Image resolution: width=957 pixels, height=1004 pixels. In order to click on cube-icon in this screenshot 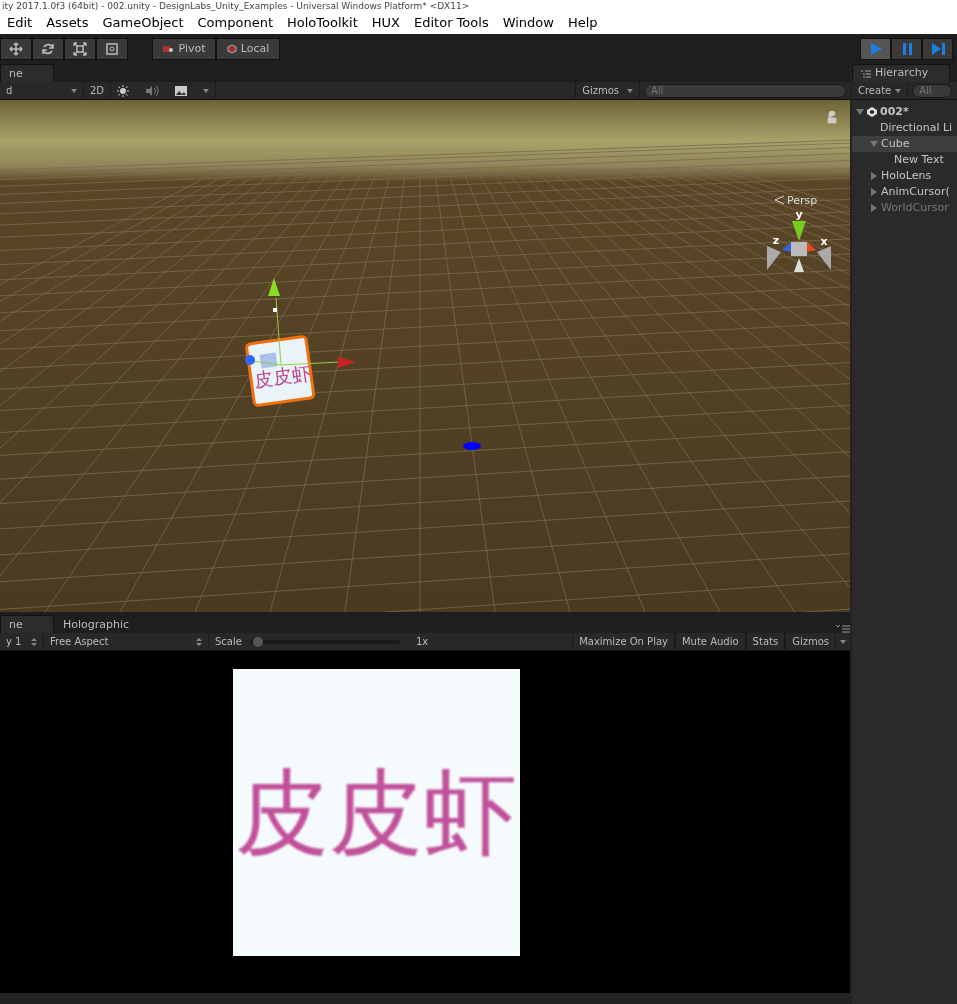, I will do `click(231, 49)`.